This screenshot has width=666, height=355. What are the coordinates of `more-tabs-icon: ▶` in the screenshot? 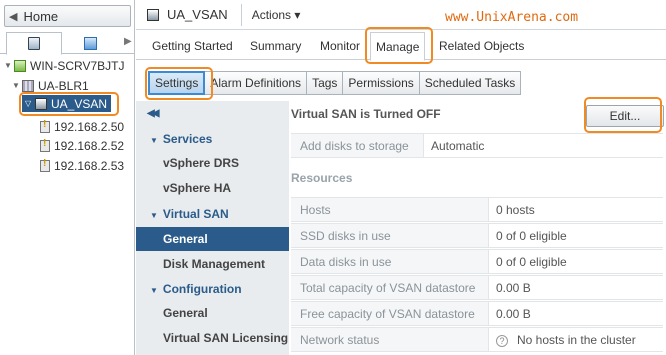 It's located at (128, 41).